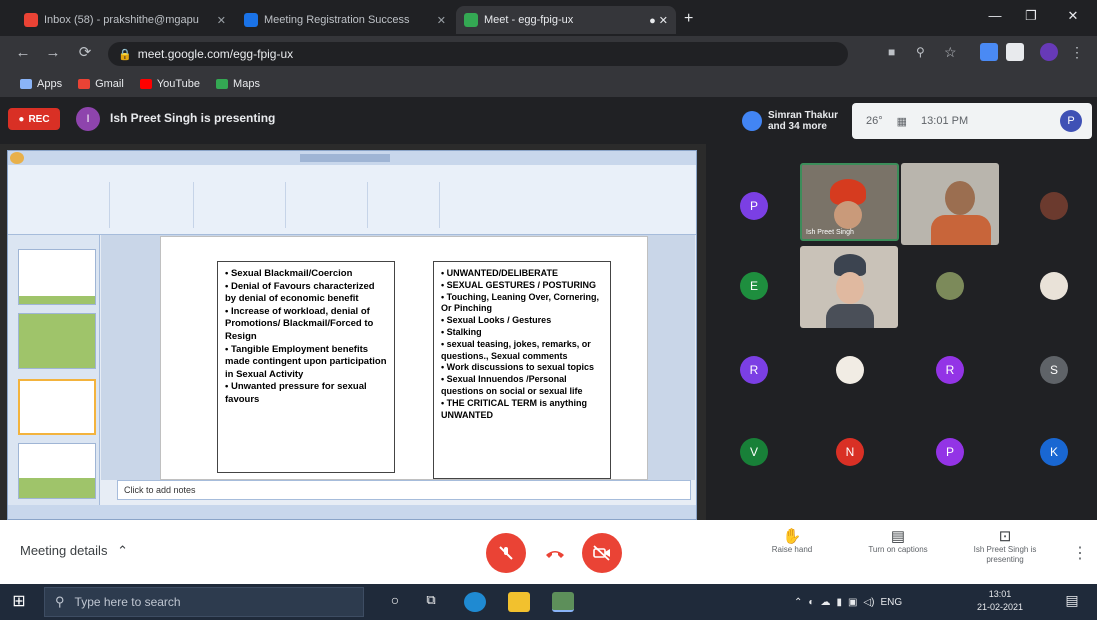 Image resolution: width=1097 pixels, height=620 pixels. Describe the element at coordinates (658, 20) in the screenshot. I see `close-tab-icon: ● ✕` at that location.